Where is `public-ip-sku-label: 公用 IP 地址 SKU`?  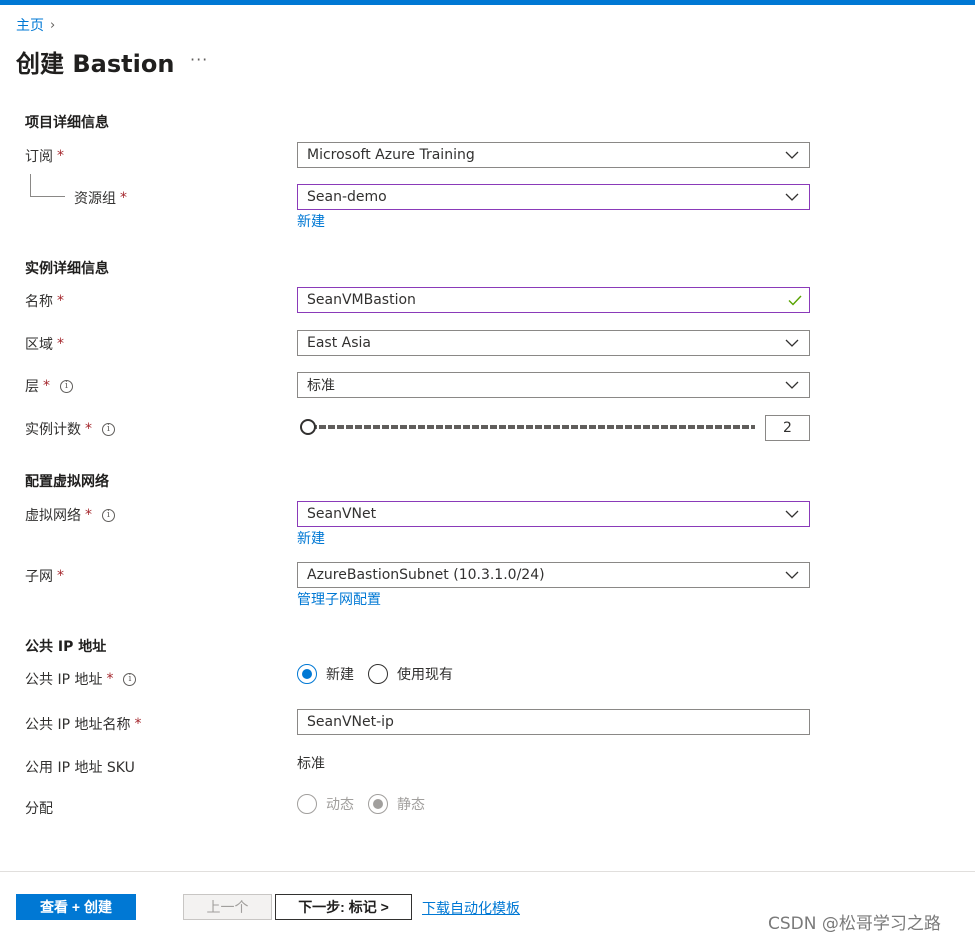 public-ip-sku-label: 公用 IP 地址 SKU is located at coordinates (80, 767).